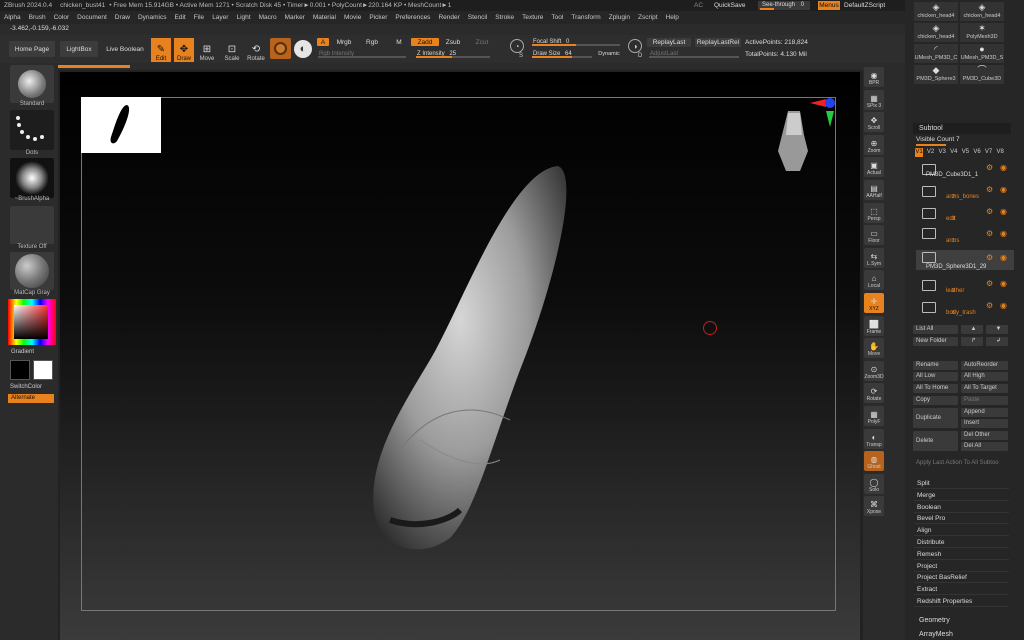  What do you see at coordinates (562, 54) in the screenshot?
I see `draw-size-slider: Draw Size 64` at bounding box center [562, 54].